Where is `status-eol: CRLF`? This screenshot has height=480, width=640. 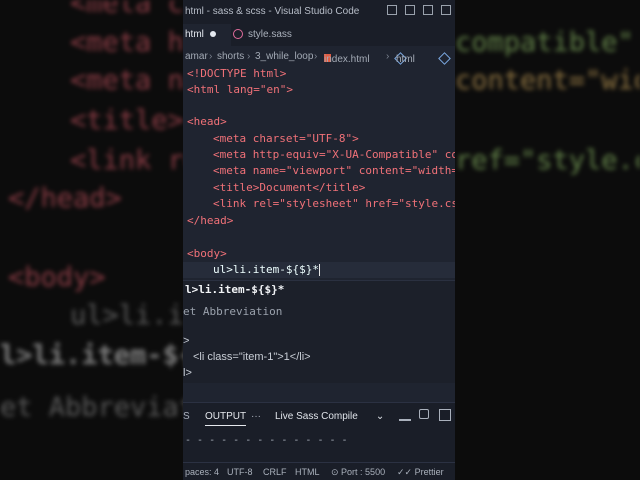 status-eol: CRLF is located at coordinates (275, 472).